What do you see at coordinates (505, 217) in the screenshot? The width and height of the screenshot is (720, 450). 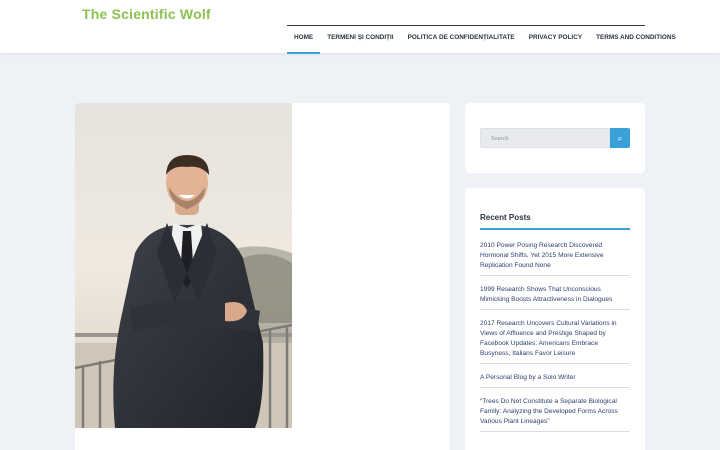 I see `recent-posts-title: Recent Posts` at bounding box center [505, 217].